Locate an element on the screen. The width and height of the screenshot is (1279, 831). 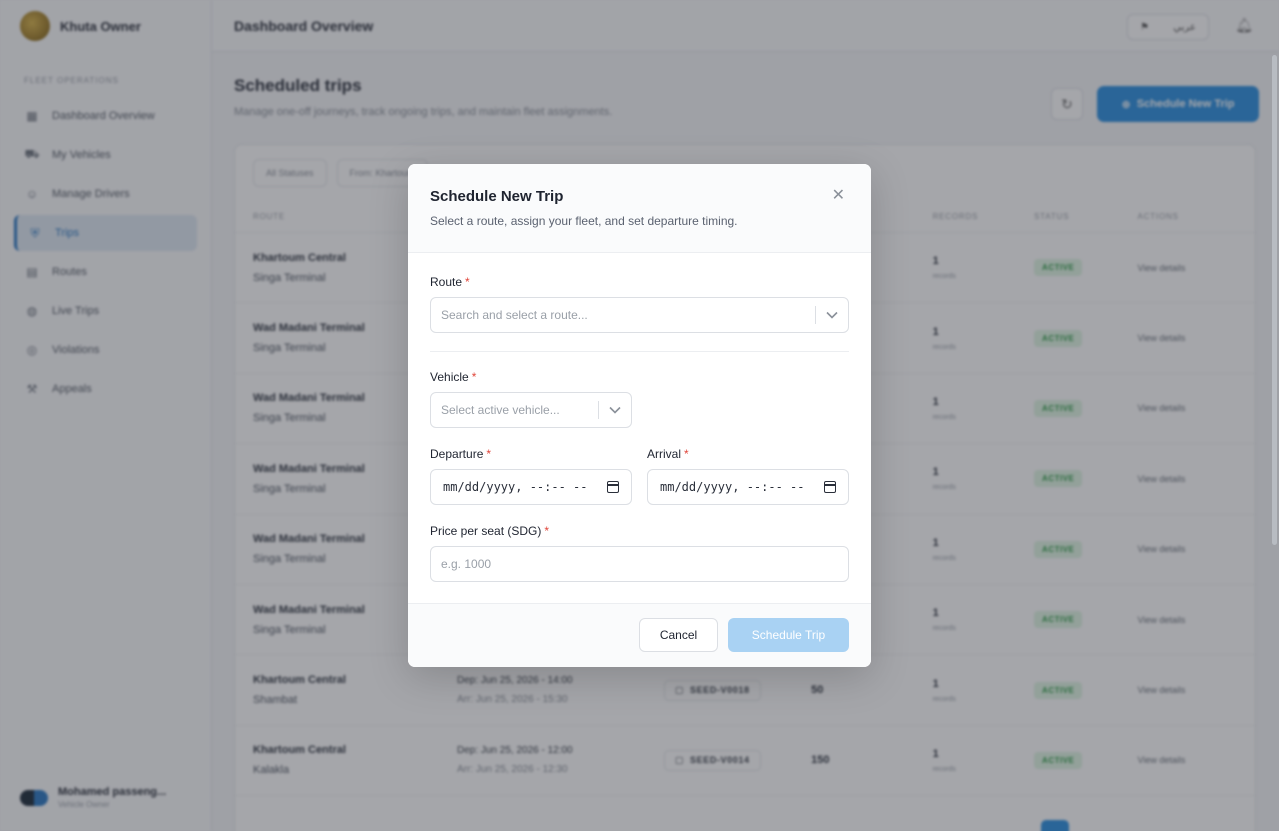
price-label-text: Price per seat (SDG) is located at coordinates (486, 531).